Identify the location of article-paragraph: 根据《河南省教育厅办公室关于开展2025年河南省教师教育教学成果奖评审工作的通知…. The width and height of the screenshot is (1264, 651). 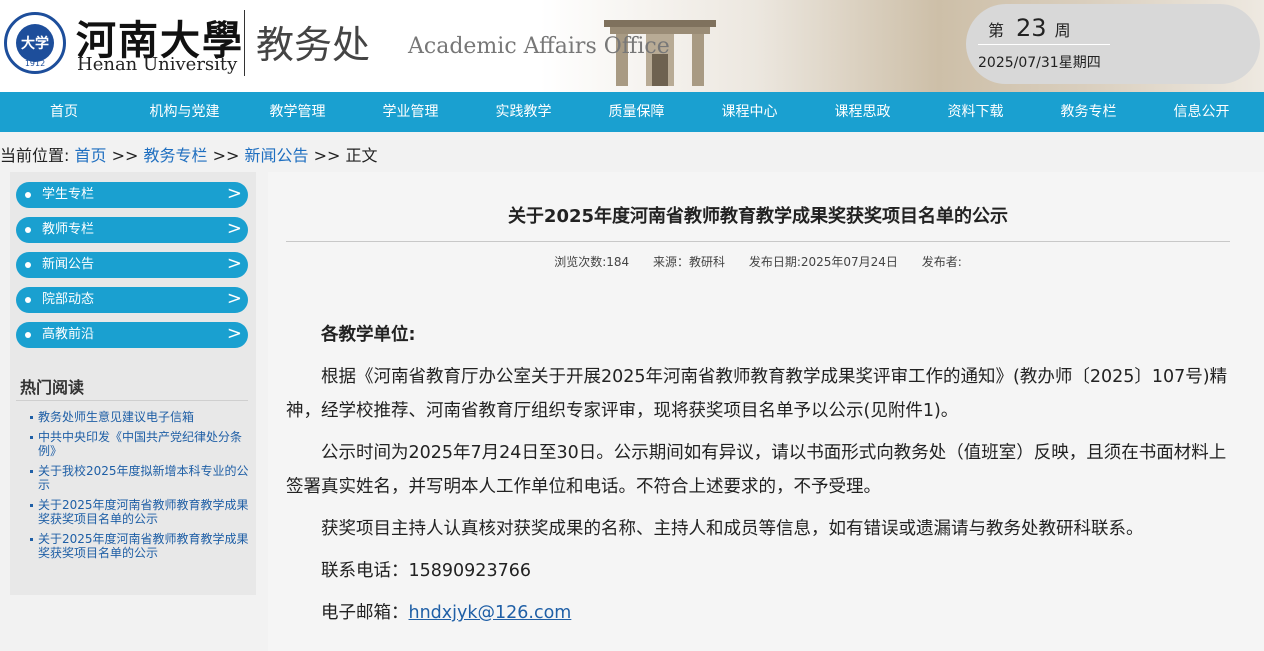
(757, 394).